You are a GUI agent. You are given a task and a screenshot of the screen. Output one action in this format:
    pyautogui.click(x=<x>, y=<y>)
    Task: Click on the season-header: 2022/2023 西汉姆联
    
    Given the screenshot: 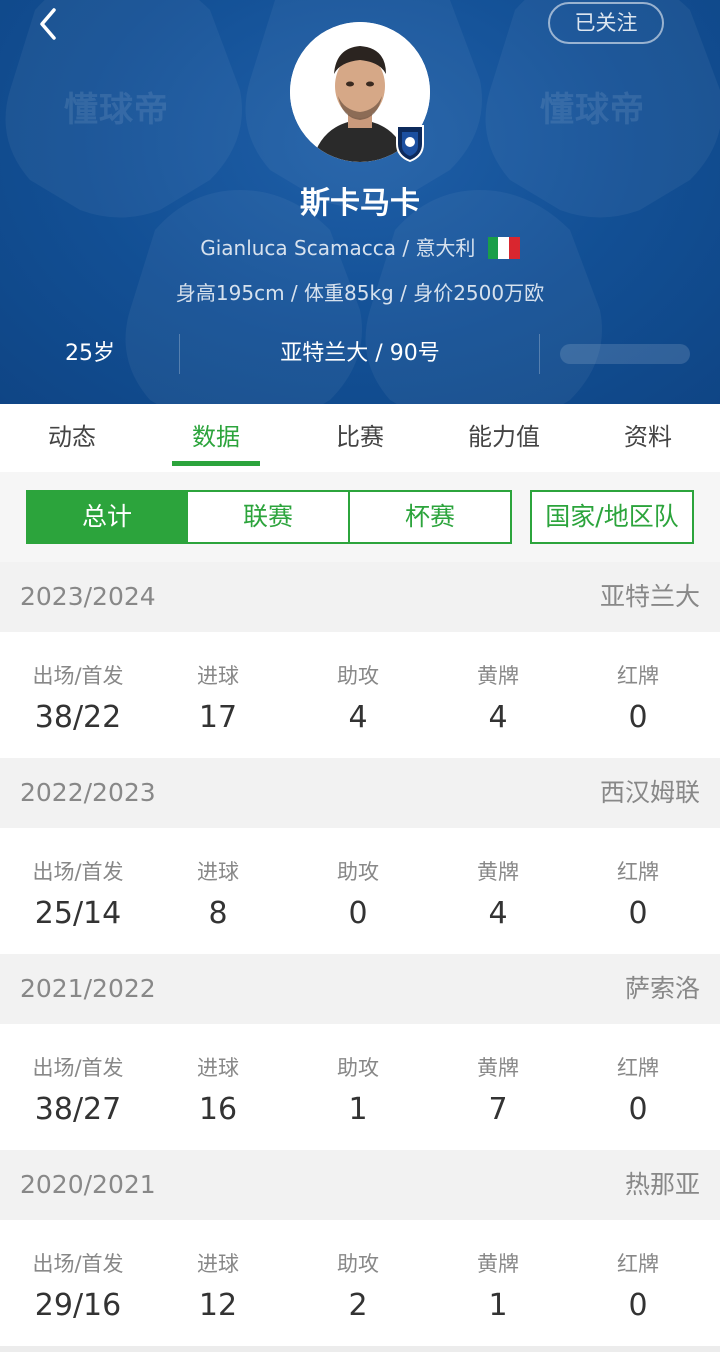 What is the action you would take?
    pyautogui.click(x=360, y=793)
    